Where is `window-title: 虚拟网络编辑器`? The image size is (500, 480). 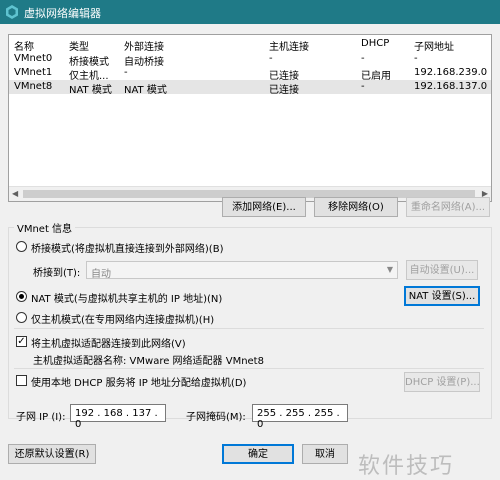
window-title: 虚拟网络编辑器 is located at coordinates (62, 13).